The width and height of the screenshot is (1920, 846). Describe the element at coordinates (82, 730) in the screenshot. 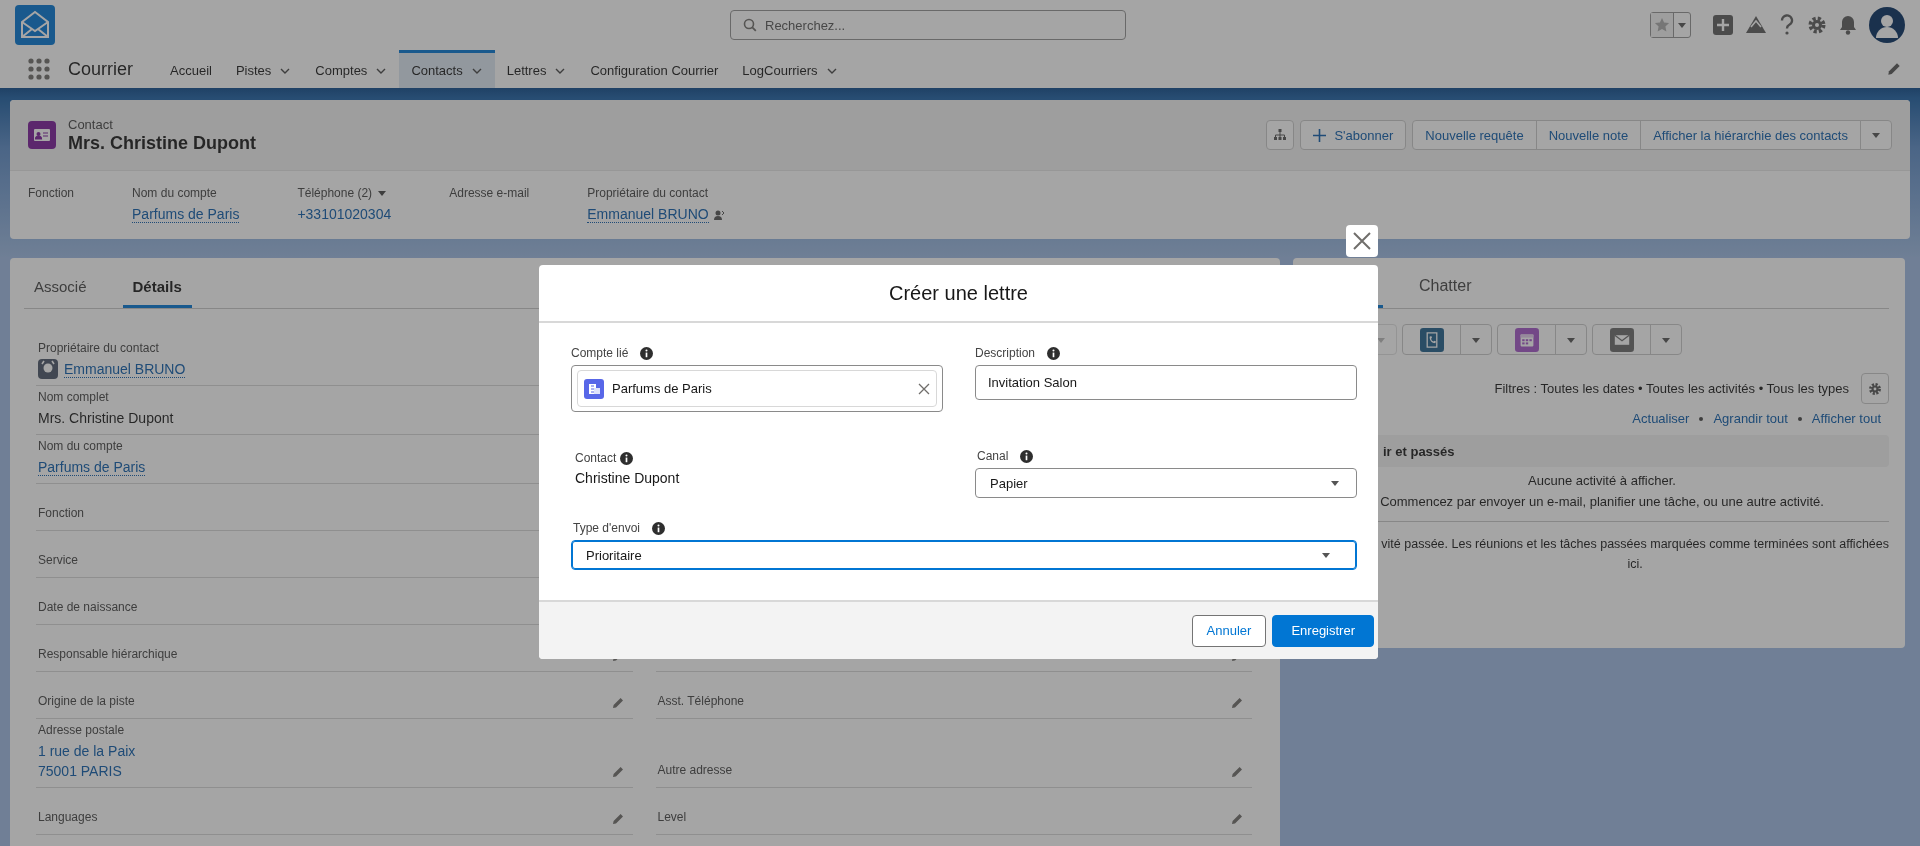

I see `field-label: Adresse postale` at that location.